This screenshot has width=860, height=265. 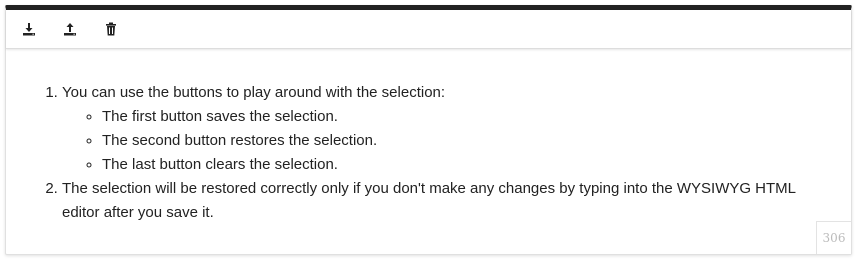 I want to click on upload-icon, so click(x=70, y=29).